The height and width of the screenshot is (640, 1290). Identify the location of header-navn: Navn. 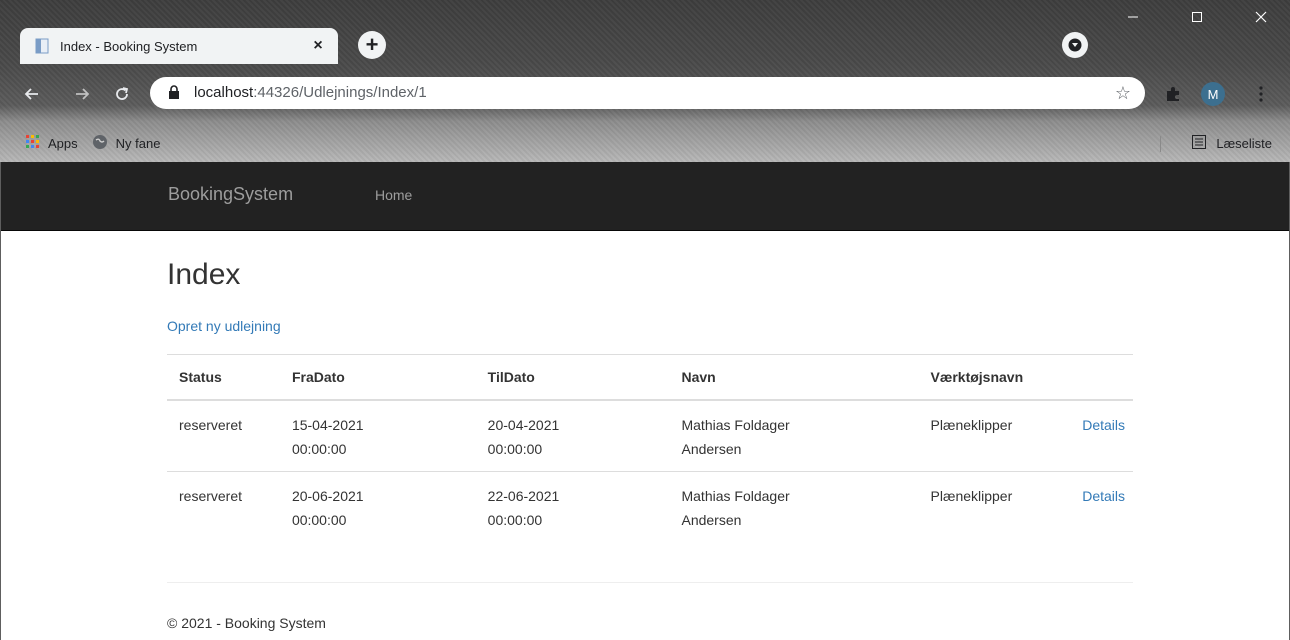
(794, 377).